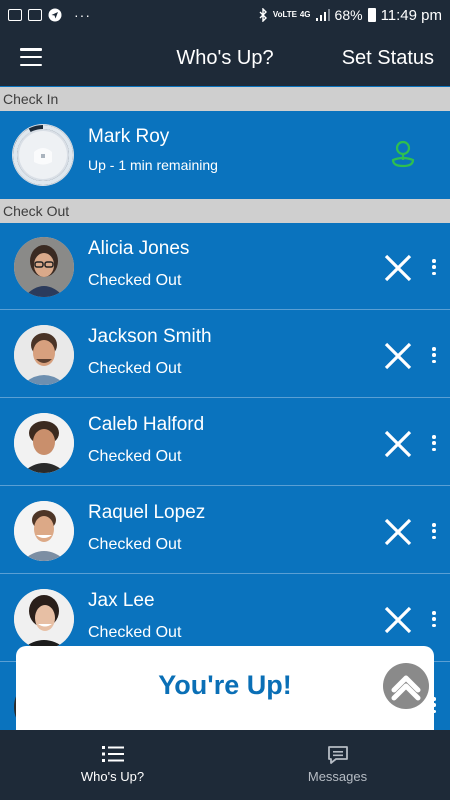  I want to click on clock: 11:49 pm, so click(411, 15).